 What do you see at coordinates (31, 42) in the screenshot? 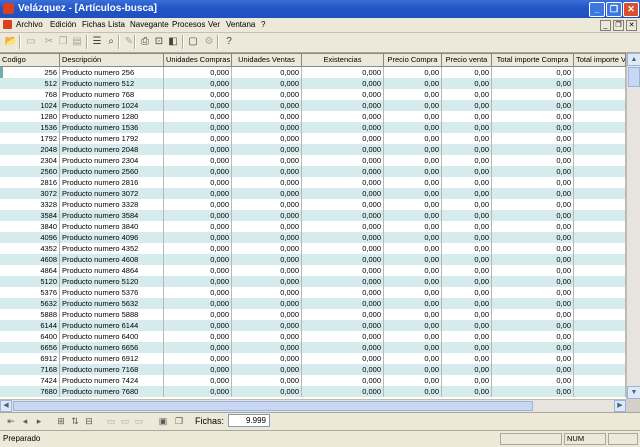
I see `new-record-icon: ▭` at bounding box center [31, 42].